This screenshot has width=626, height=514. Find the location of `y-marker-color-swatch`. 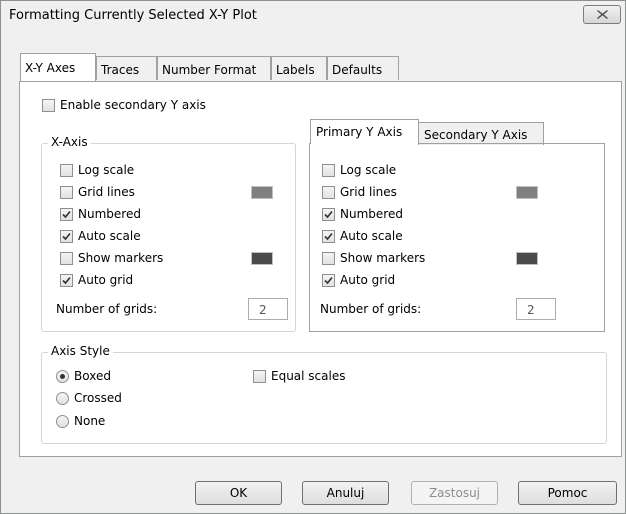

y-marker-color-swatch is located at coordinates (527, 258).